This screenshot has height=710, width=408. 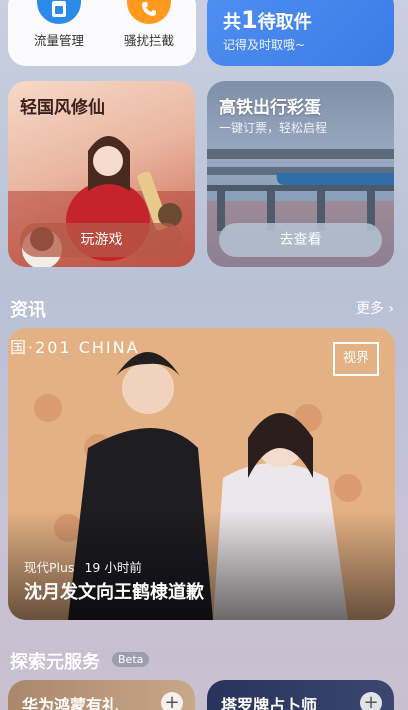 What do you see at coordinates (232, 22) in the screenshot?
I see `pickup-prefix: 共` at bounding box center [232, 22].